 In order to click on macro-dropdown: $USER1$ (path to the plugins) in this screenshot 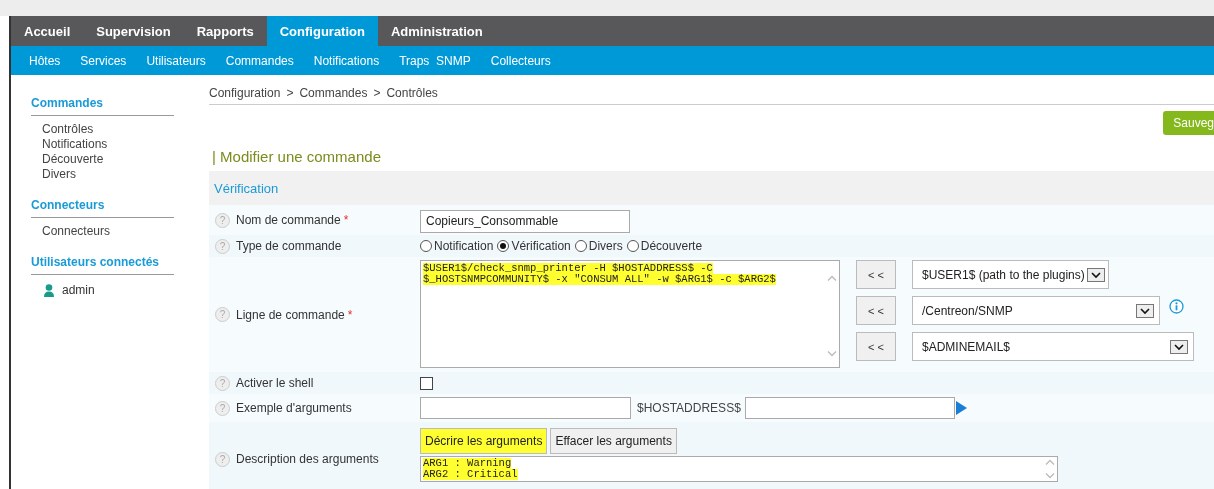, I will do `click(1010, 274)`.